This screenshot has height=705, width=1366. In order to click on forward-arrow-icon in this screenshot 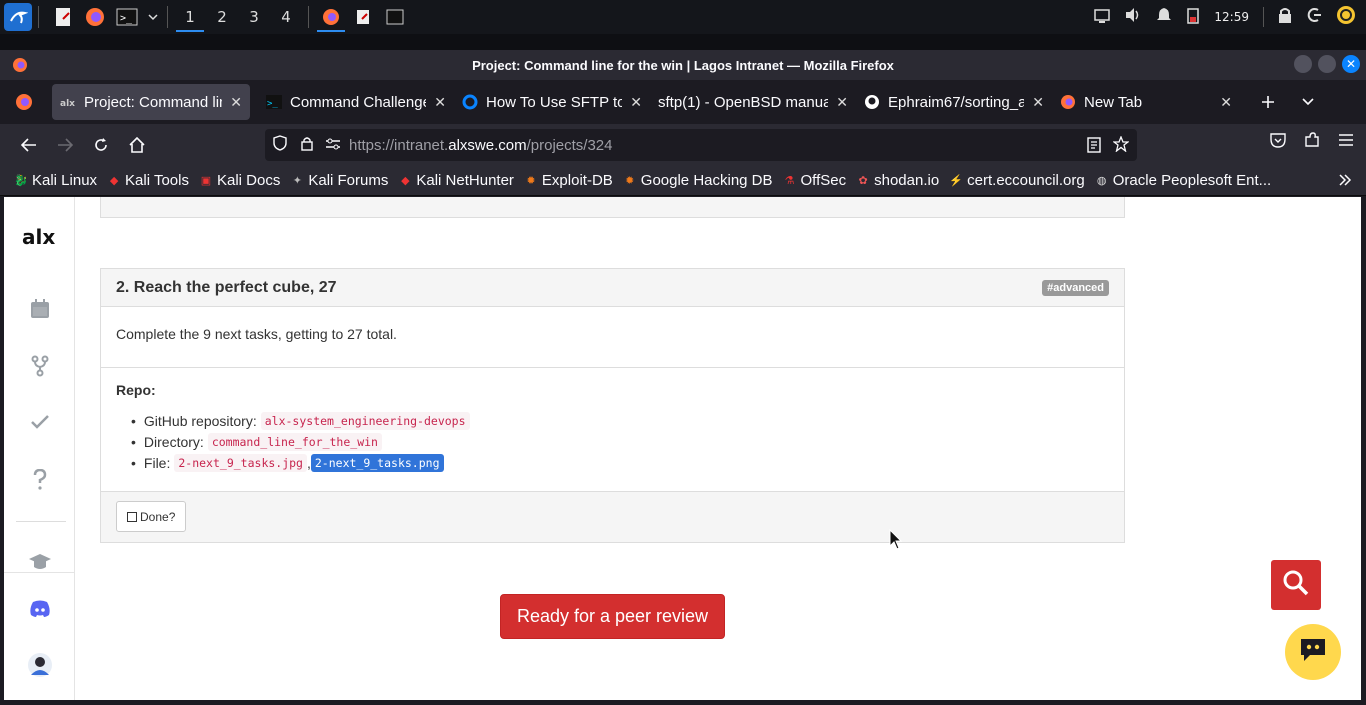, I will do `click(65, 145)`.